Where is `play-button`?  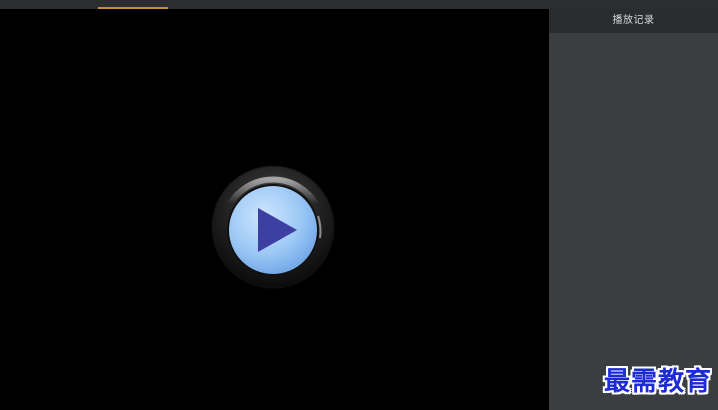 play-button is located at coordinates (273, 227).